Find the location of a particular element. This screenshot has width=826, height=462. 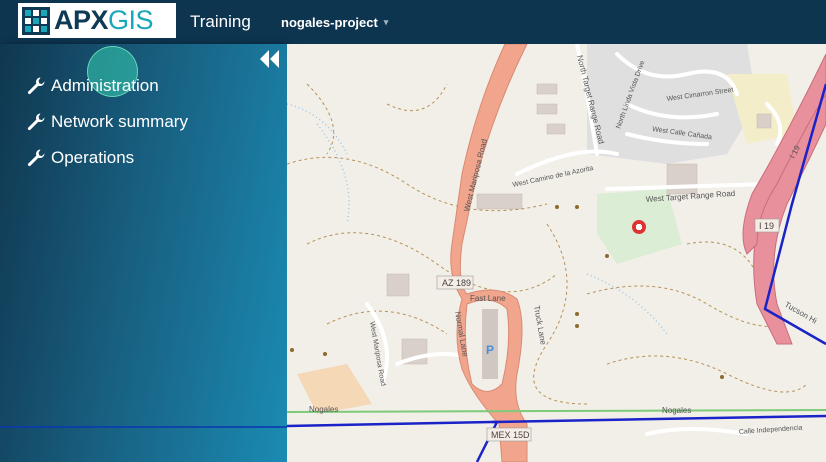

app-title: Training is located at coordinates (220, 22).